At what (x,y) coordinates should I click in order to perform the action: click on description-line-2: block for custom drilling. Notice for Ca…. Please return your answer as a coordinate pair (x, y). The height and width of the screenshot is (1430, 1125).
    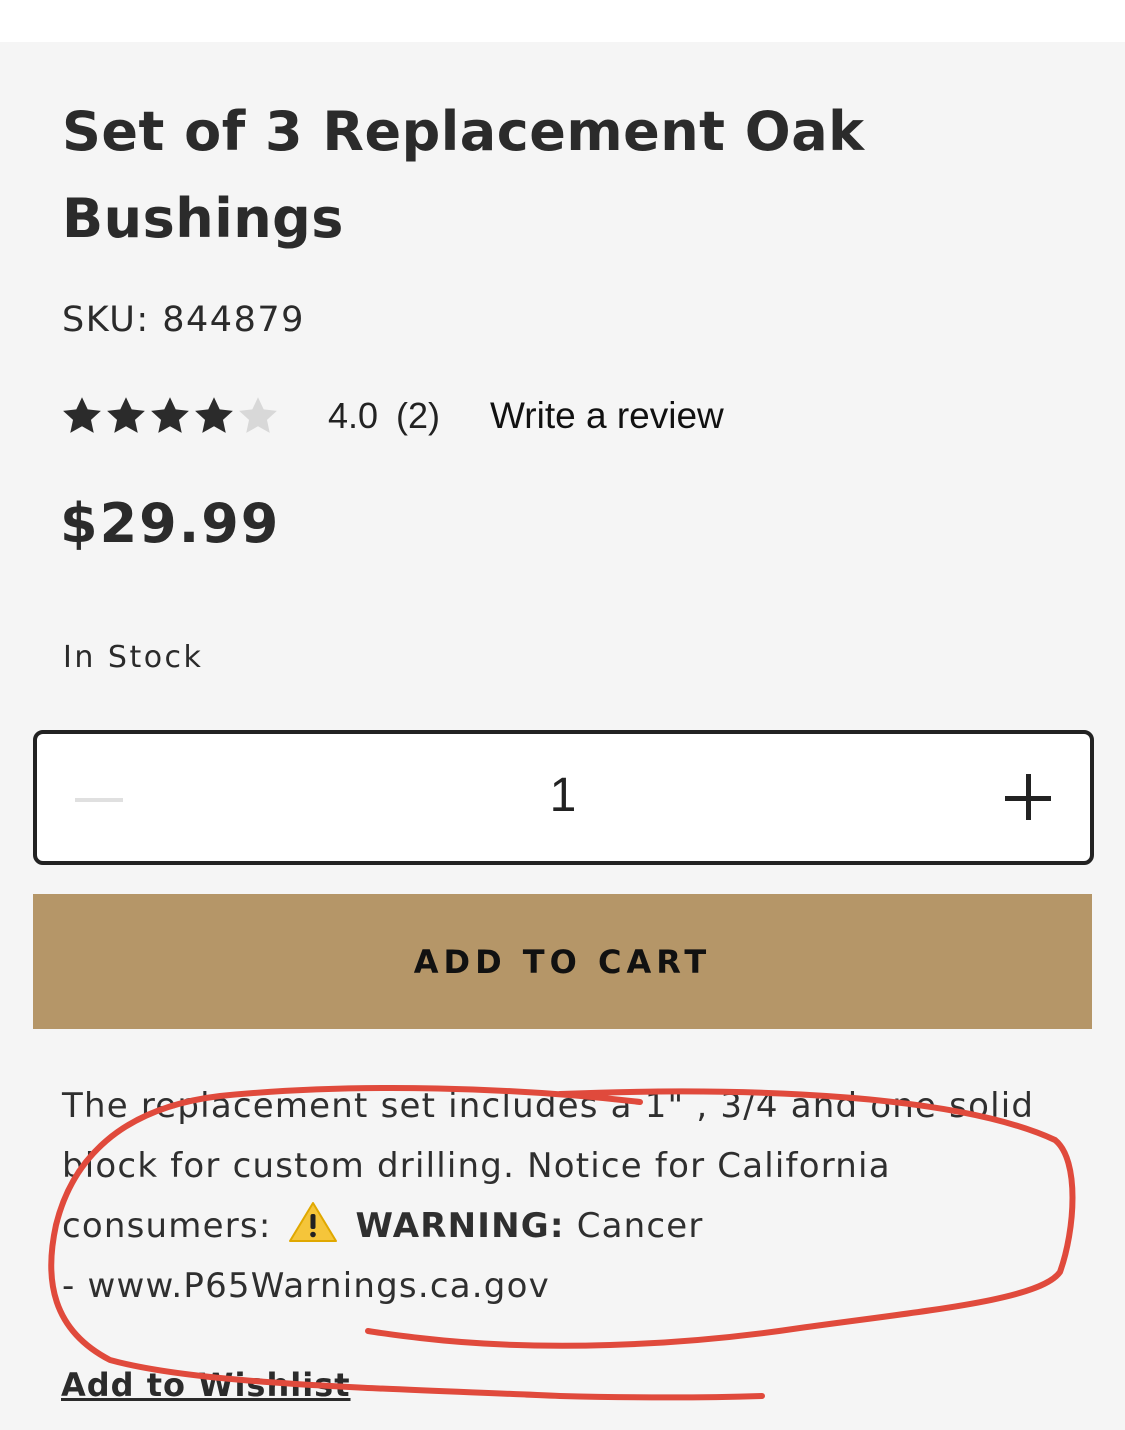
    Looking at the image, I should click on (476, 1166).